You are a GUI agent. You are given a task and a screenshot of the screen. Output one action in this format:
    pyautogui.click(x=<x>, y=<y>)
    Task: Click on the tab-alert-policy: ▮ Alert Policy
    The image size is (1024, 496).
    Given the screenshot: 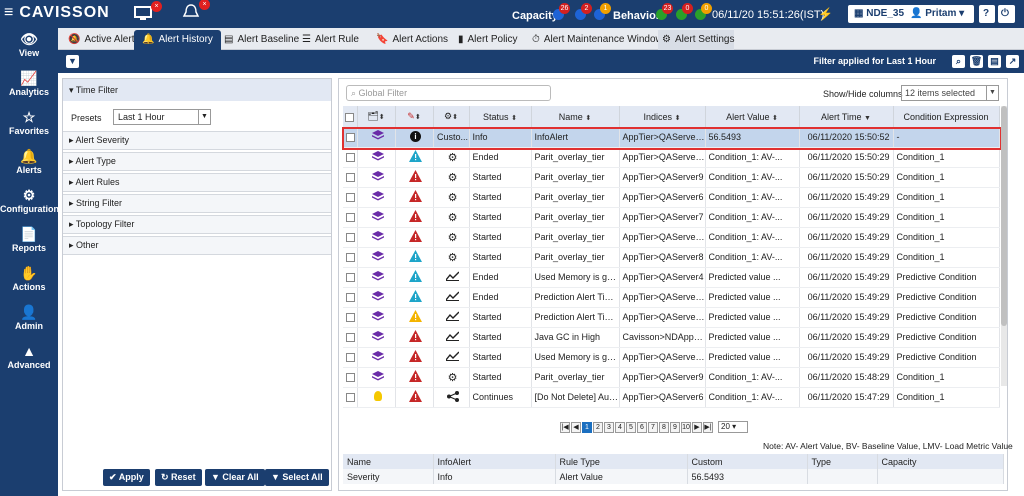 What is the action you would take?
    pyautogui.click(x=486, y=40)
    